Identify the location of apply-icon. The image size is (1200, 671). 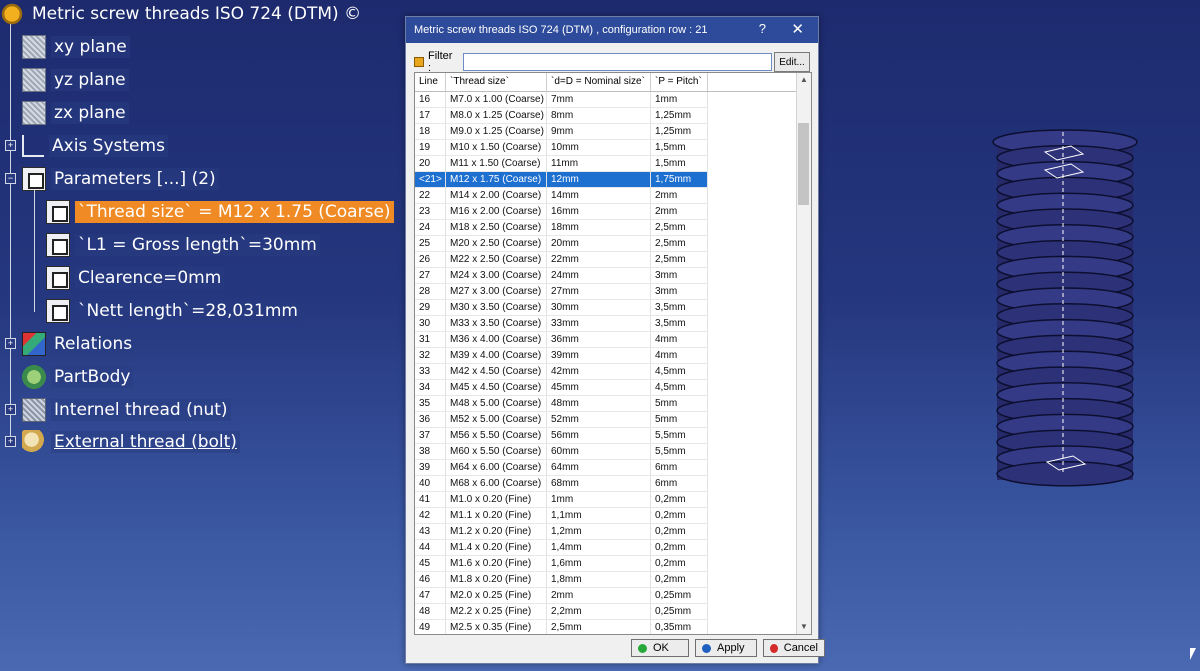
(706, 648).